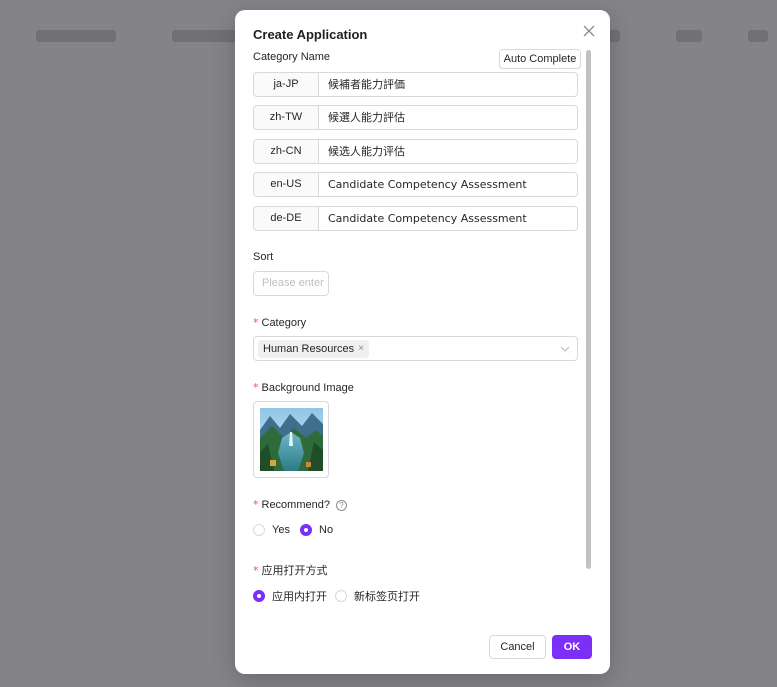 The image size is (777, 687). I want to click on radio-label: 新标签页打开, so click(387, 596).